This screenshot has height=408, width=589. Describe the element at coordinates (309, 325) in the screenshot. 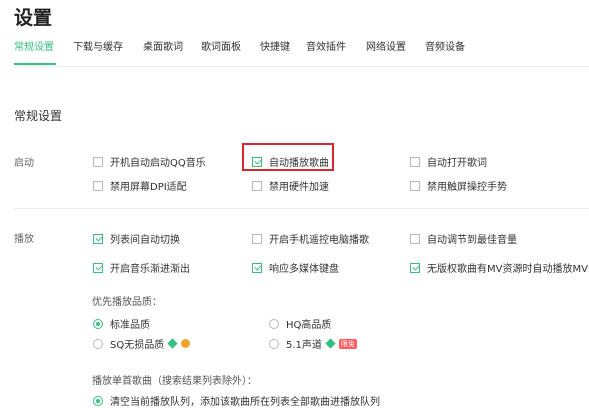

I see `option-label: HQ高品质` at that location.